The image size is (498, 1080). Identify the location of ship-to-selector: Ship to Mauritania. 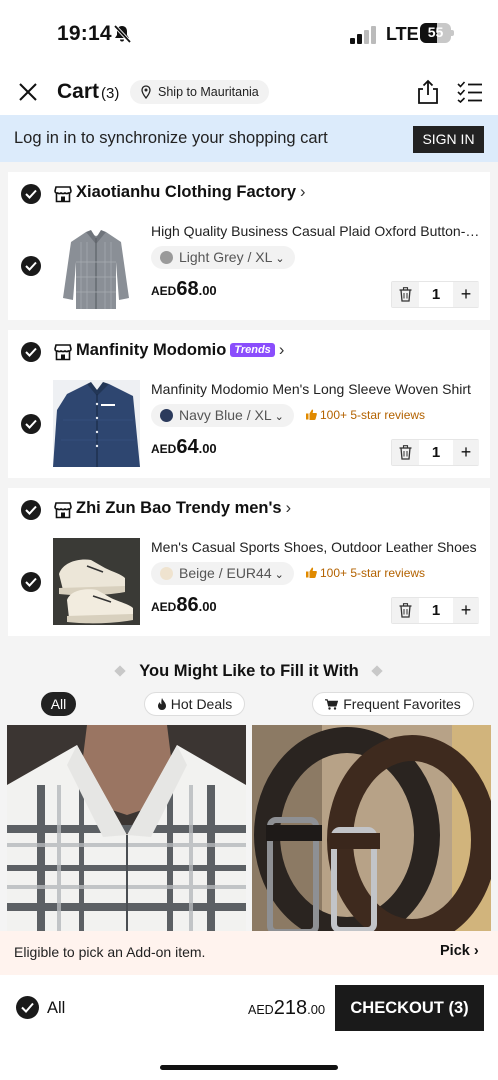
(199, 92).